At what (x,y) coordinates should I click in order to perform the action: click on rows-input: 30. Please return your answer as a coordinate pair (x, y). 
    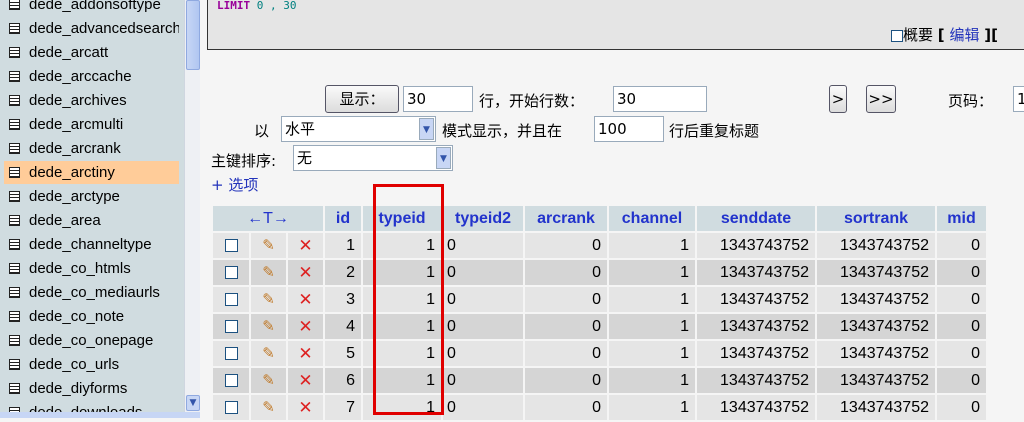
    Looking at the image, I should click on (438, 99).